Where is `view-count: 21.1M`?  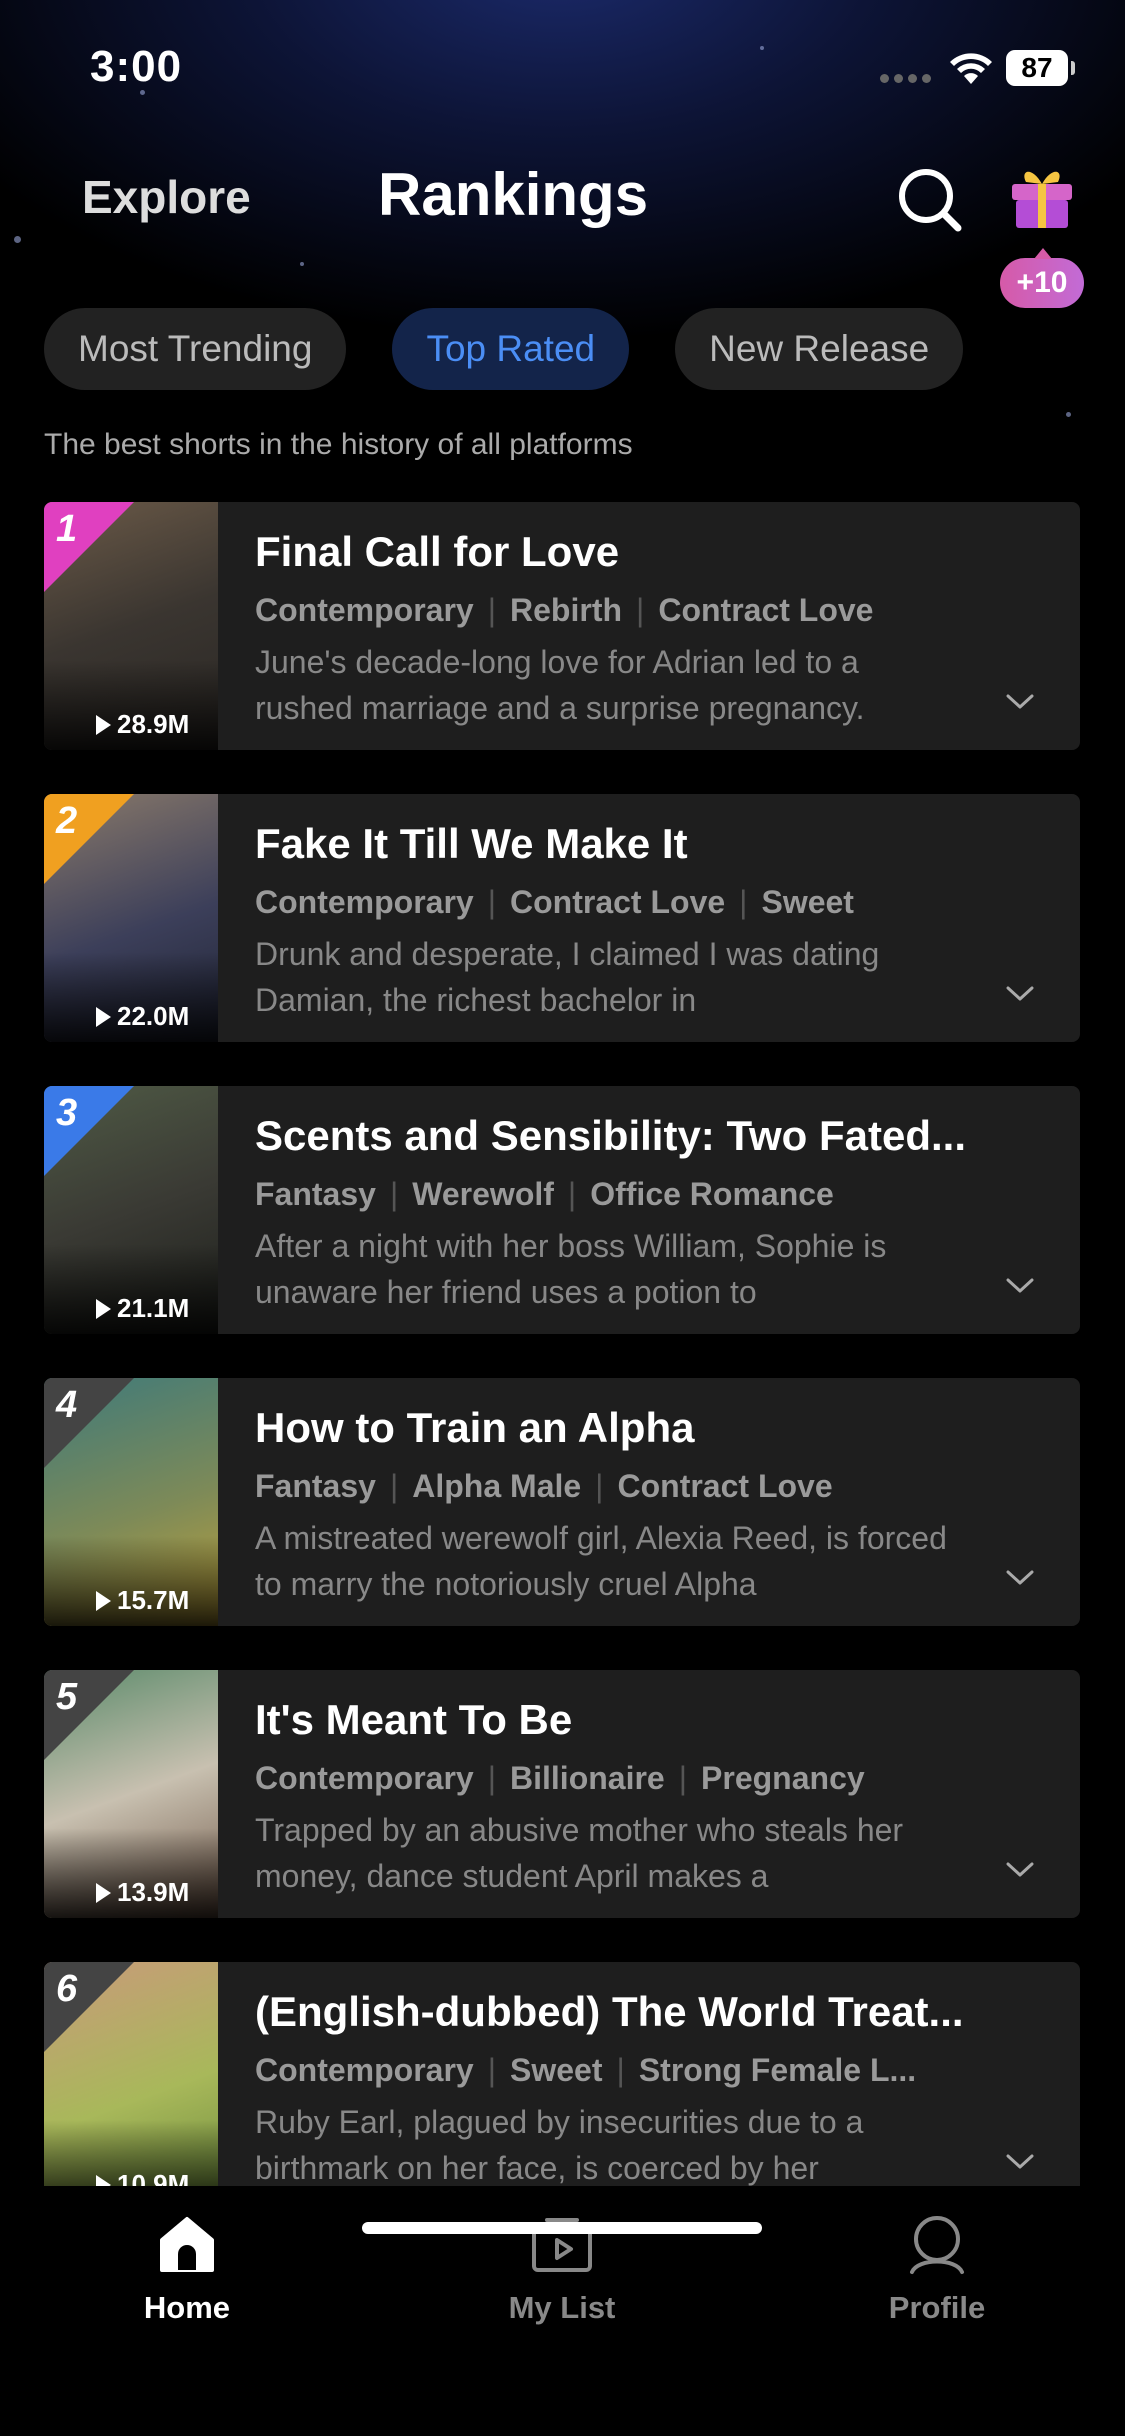
view-count: 21.1M is located at coordinates (142, 1308).